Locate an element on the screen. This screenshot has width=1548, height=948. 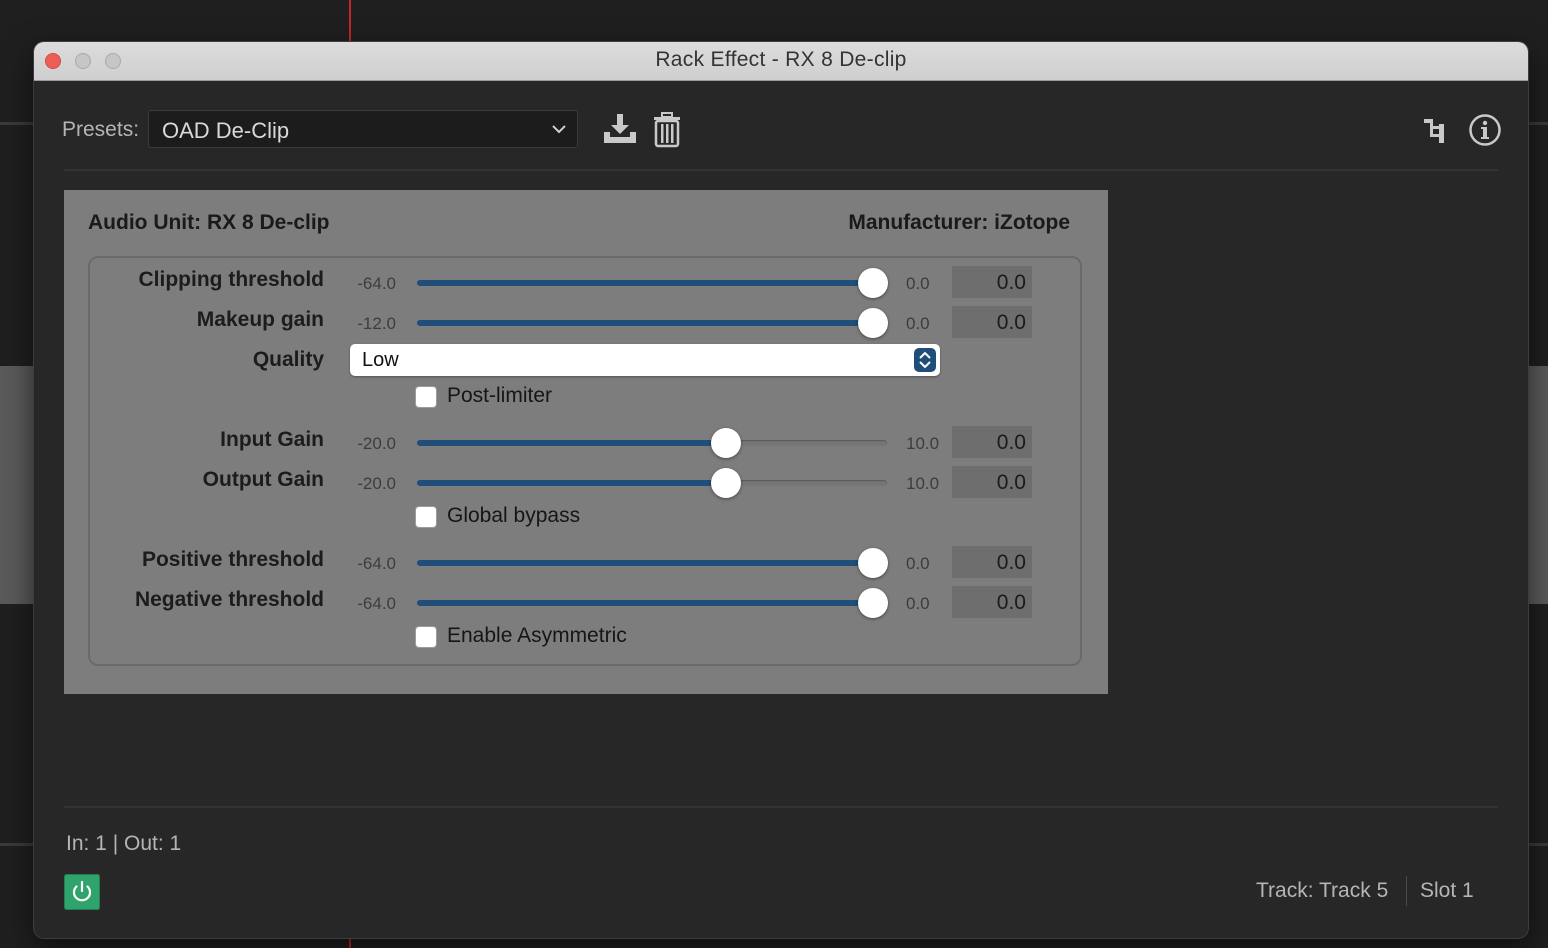
positive-threshold-slider is located at coordinates (652, 563).